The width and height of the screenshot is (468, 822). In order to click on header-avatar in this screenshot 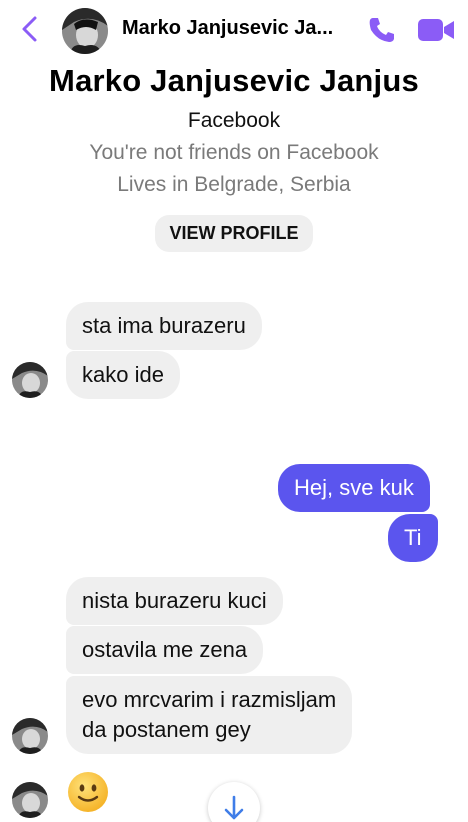, I will do `click(85, 31)`.